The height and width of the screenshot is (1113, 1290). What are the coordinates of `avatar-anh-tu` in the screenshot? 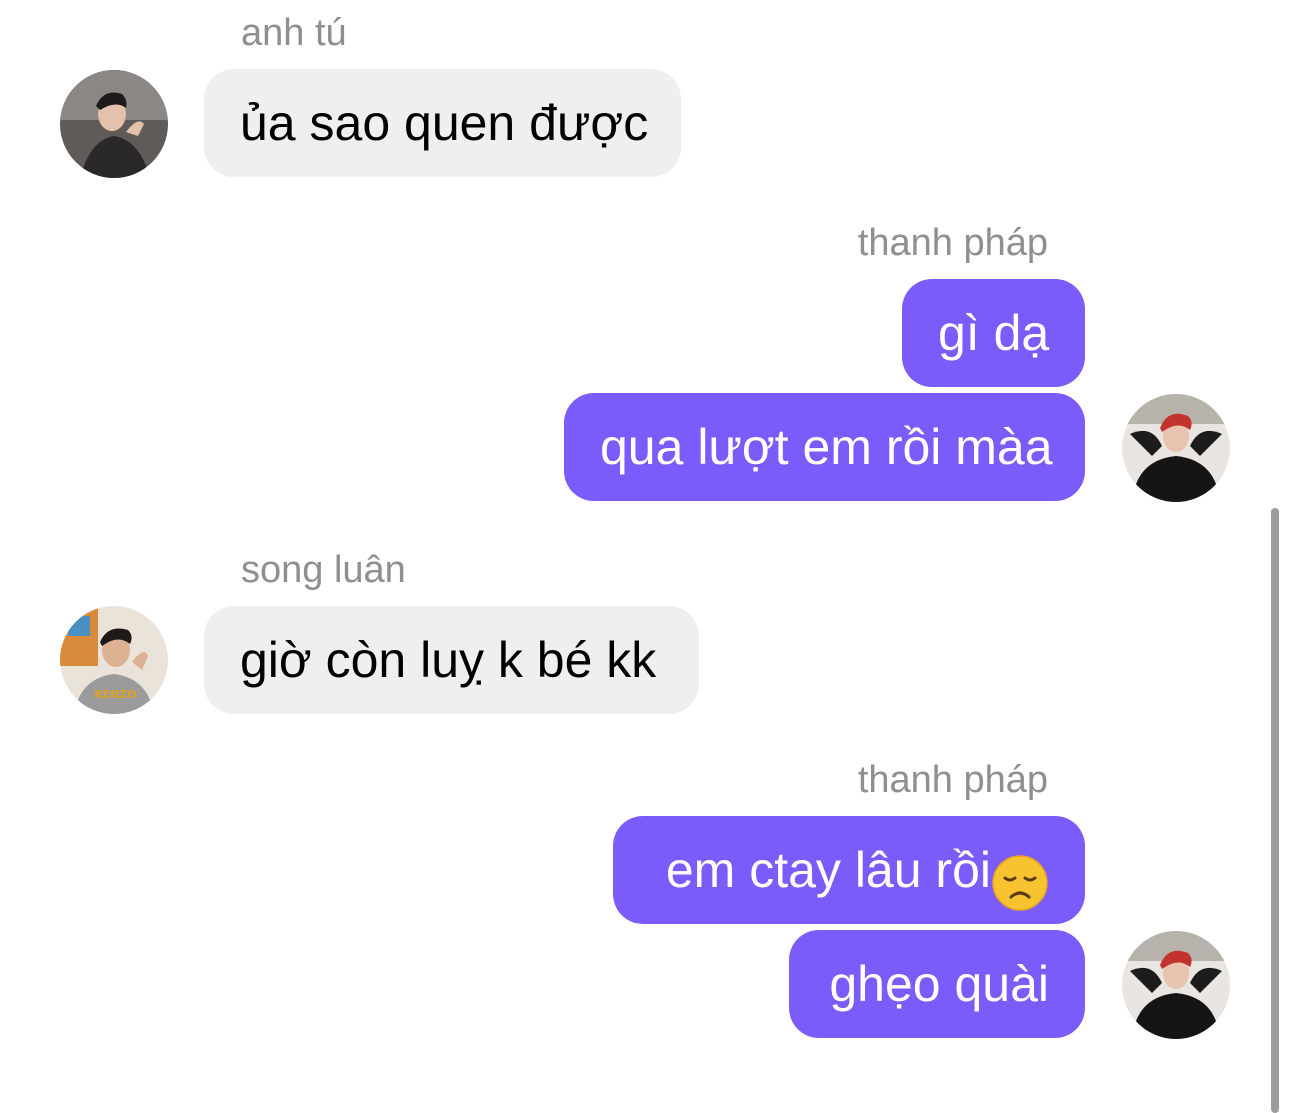 It's located at (114, 124).